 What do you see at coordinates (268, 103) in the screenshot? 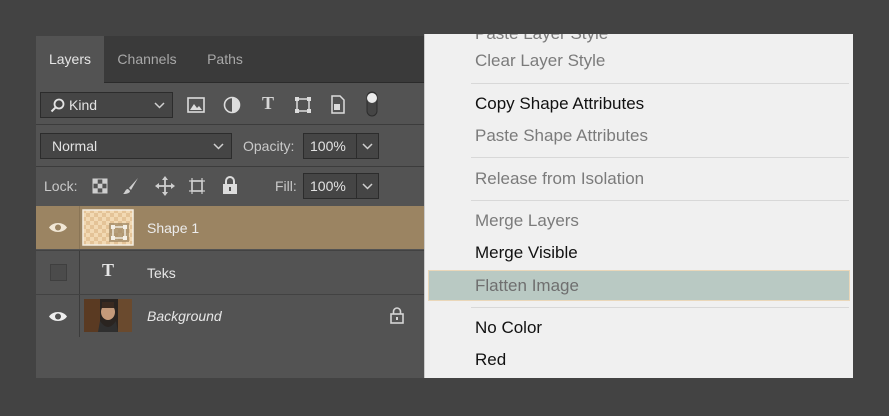
I see `type-filter-icon: T` at bounding box center [268, 103].